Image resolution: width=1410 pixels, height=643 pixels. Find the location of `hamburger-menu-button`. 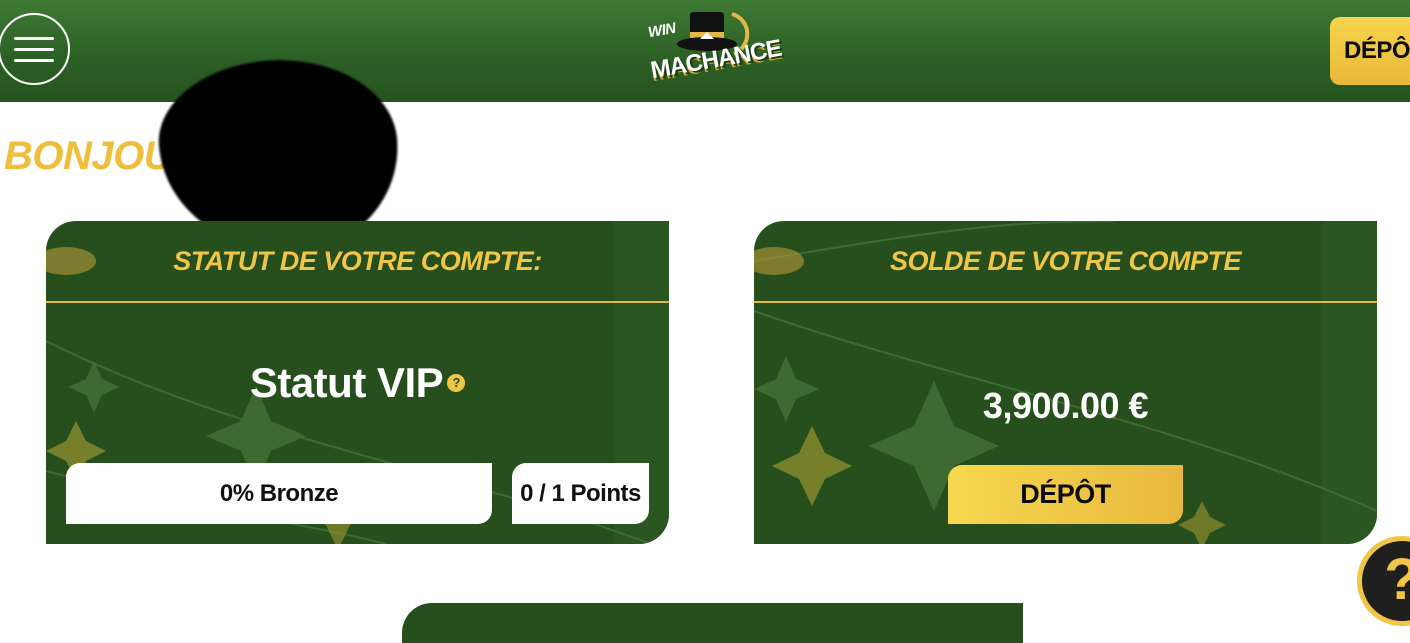

hamburger-menu-button is located at coordinates (35, 49).